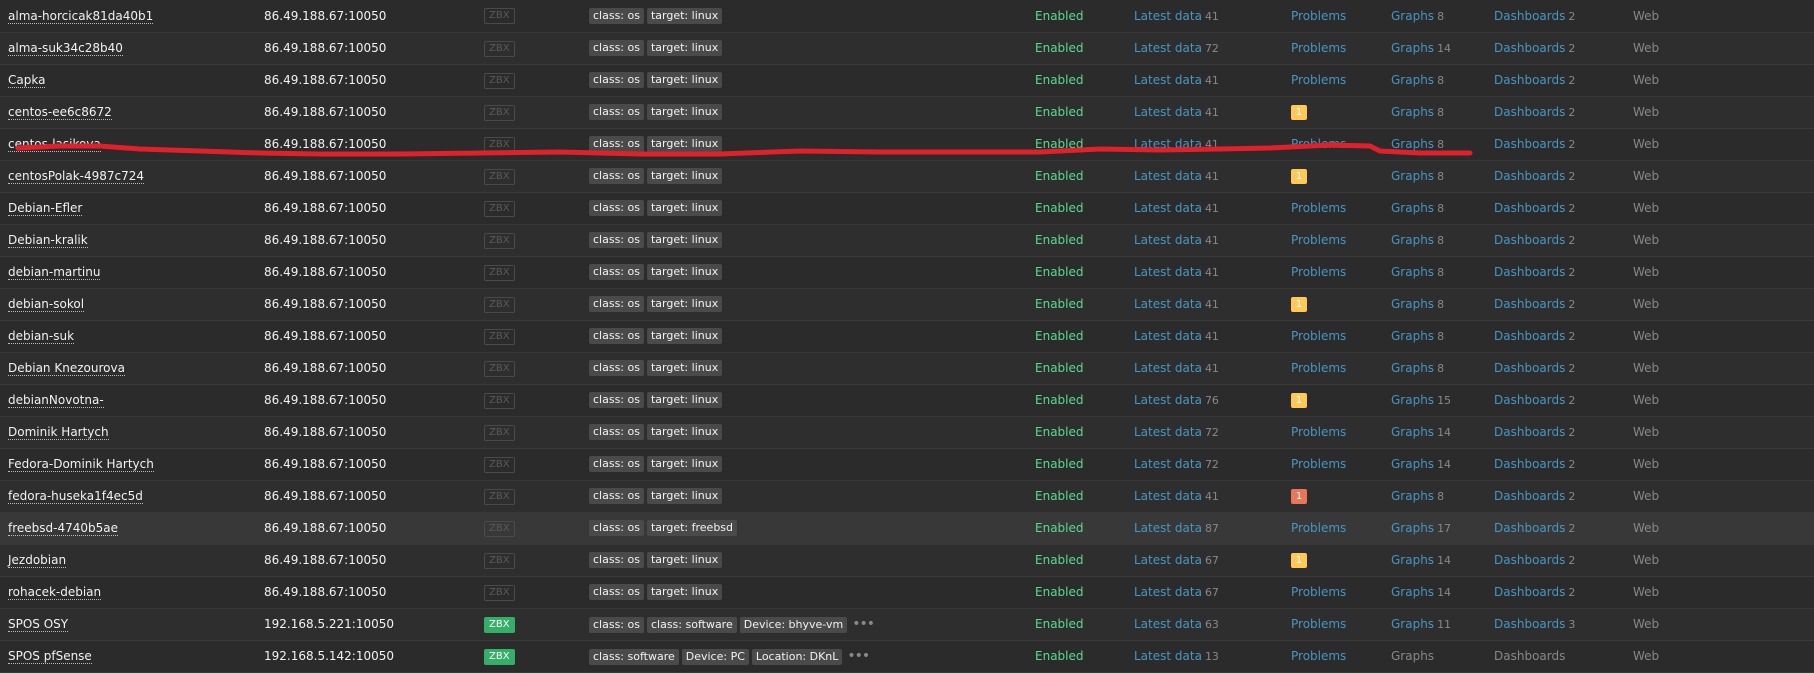  I want to click on host-name-link: SPOS pfSense, so click(50, 656).